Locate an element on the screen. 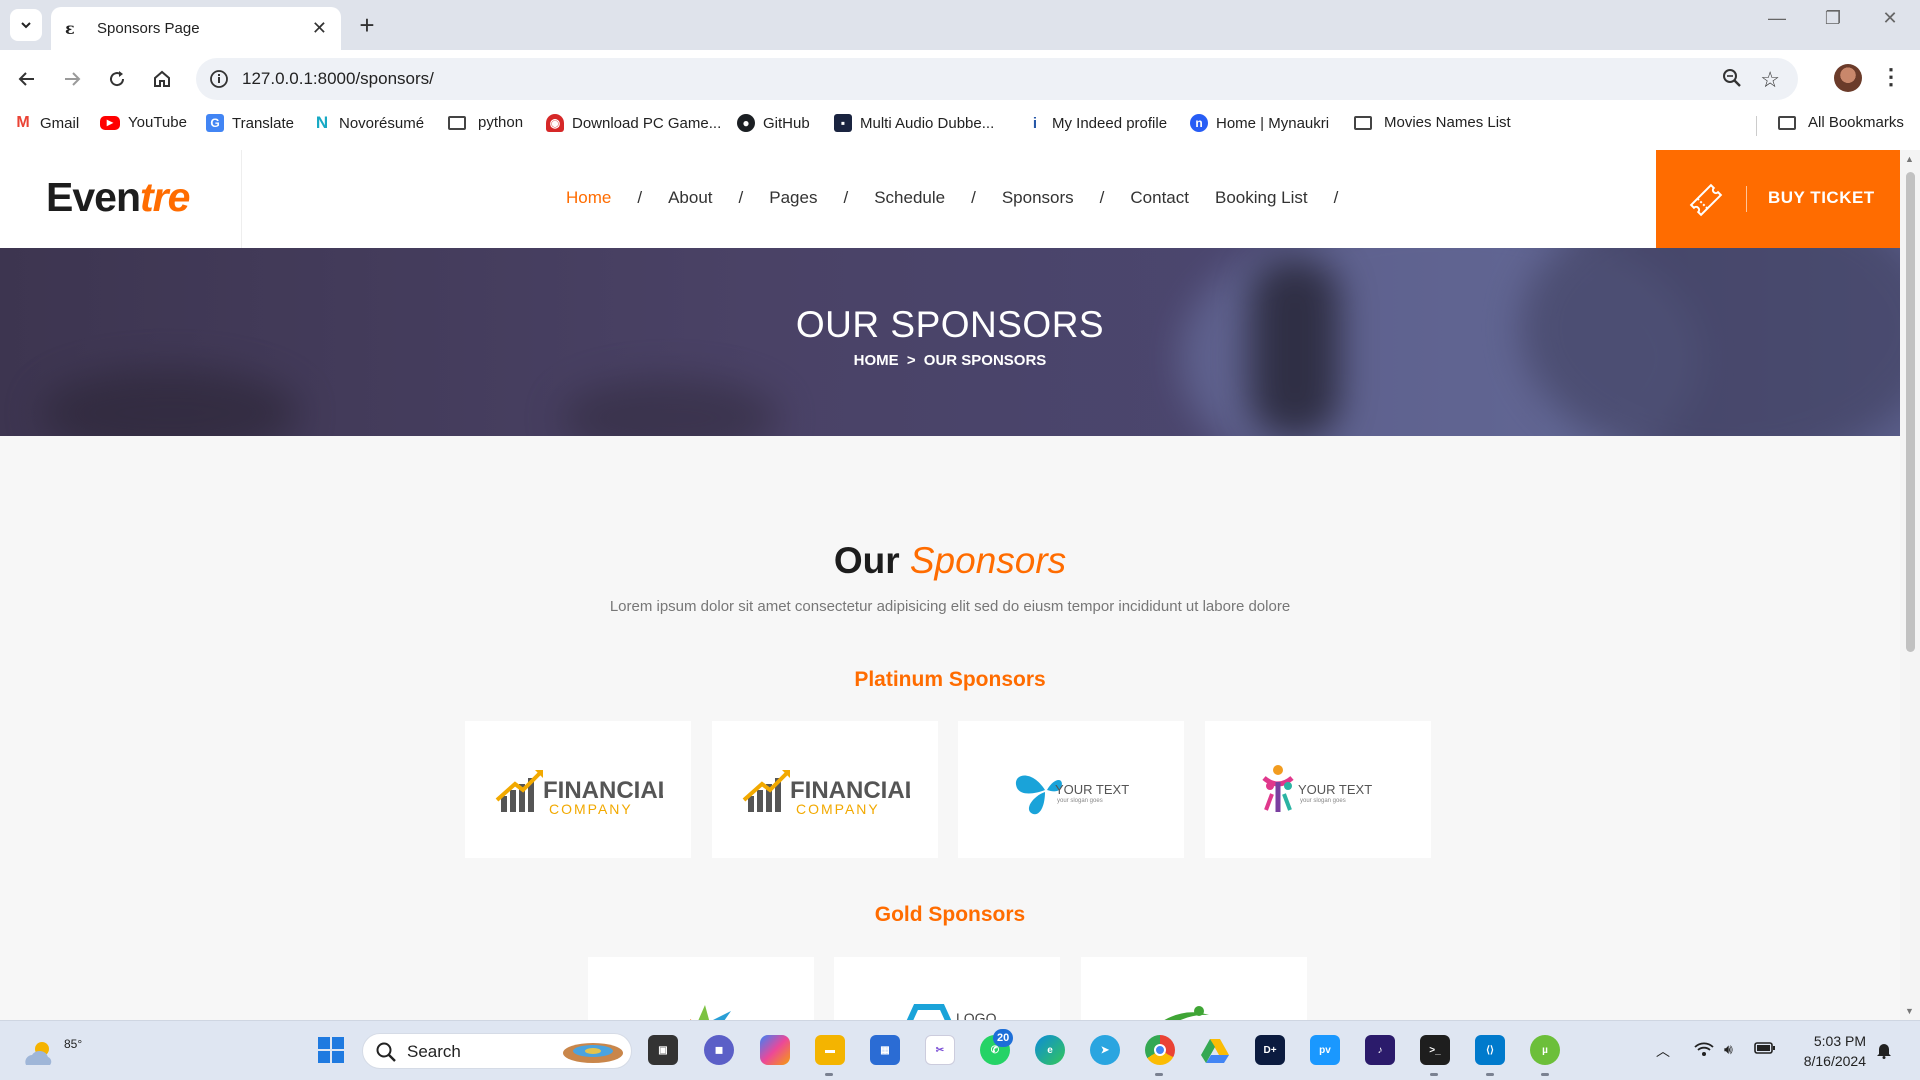  battery-icon is located at coordinates (1765, 1049).